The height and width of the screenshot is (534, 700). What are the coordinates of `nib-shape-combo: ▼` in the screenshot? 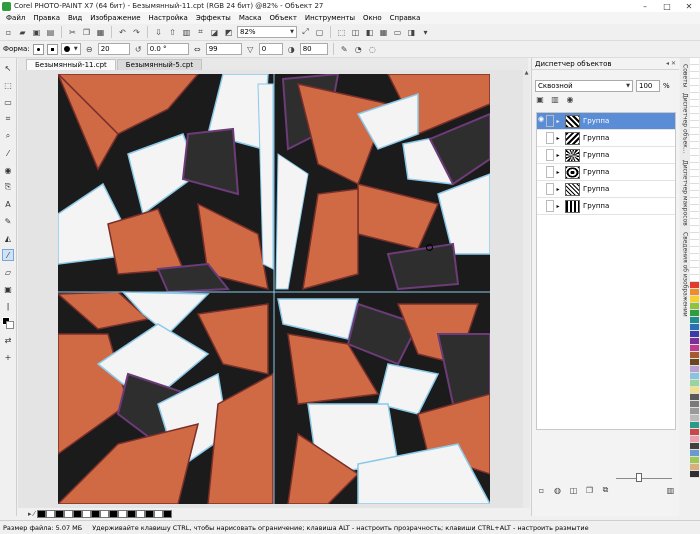 It's located at (70, 49).